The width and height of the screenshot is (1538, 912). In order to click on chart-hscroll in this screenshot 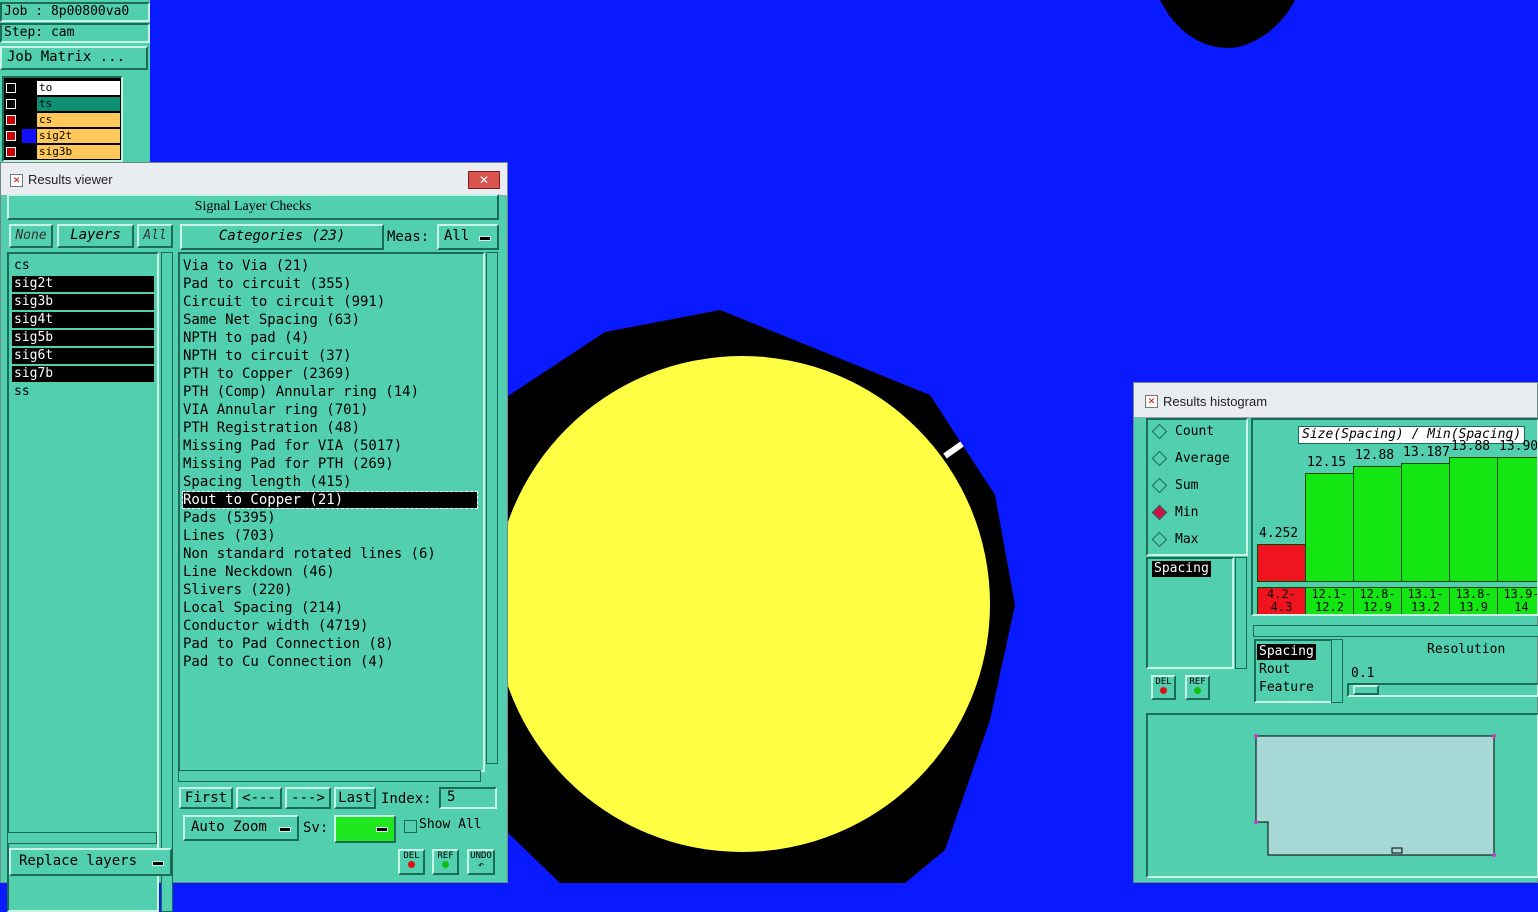, I will do `click(1395, 631)`.